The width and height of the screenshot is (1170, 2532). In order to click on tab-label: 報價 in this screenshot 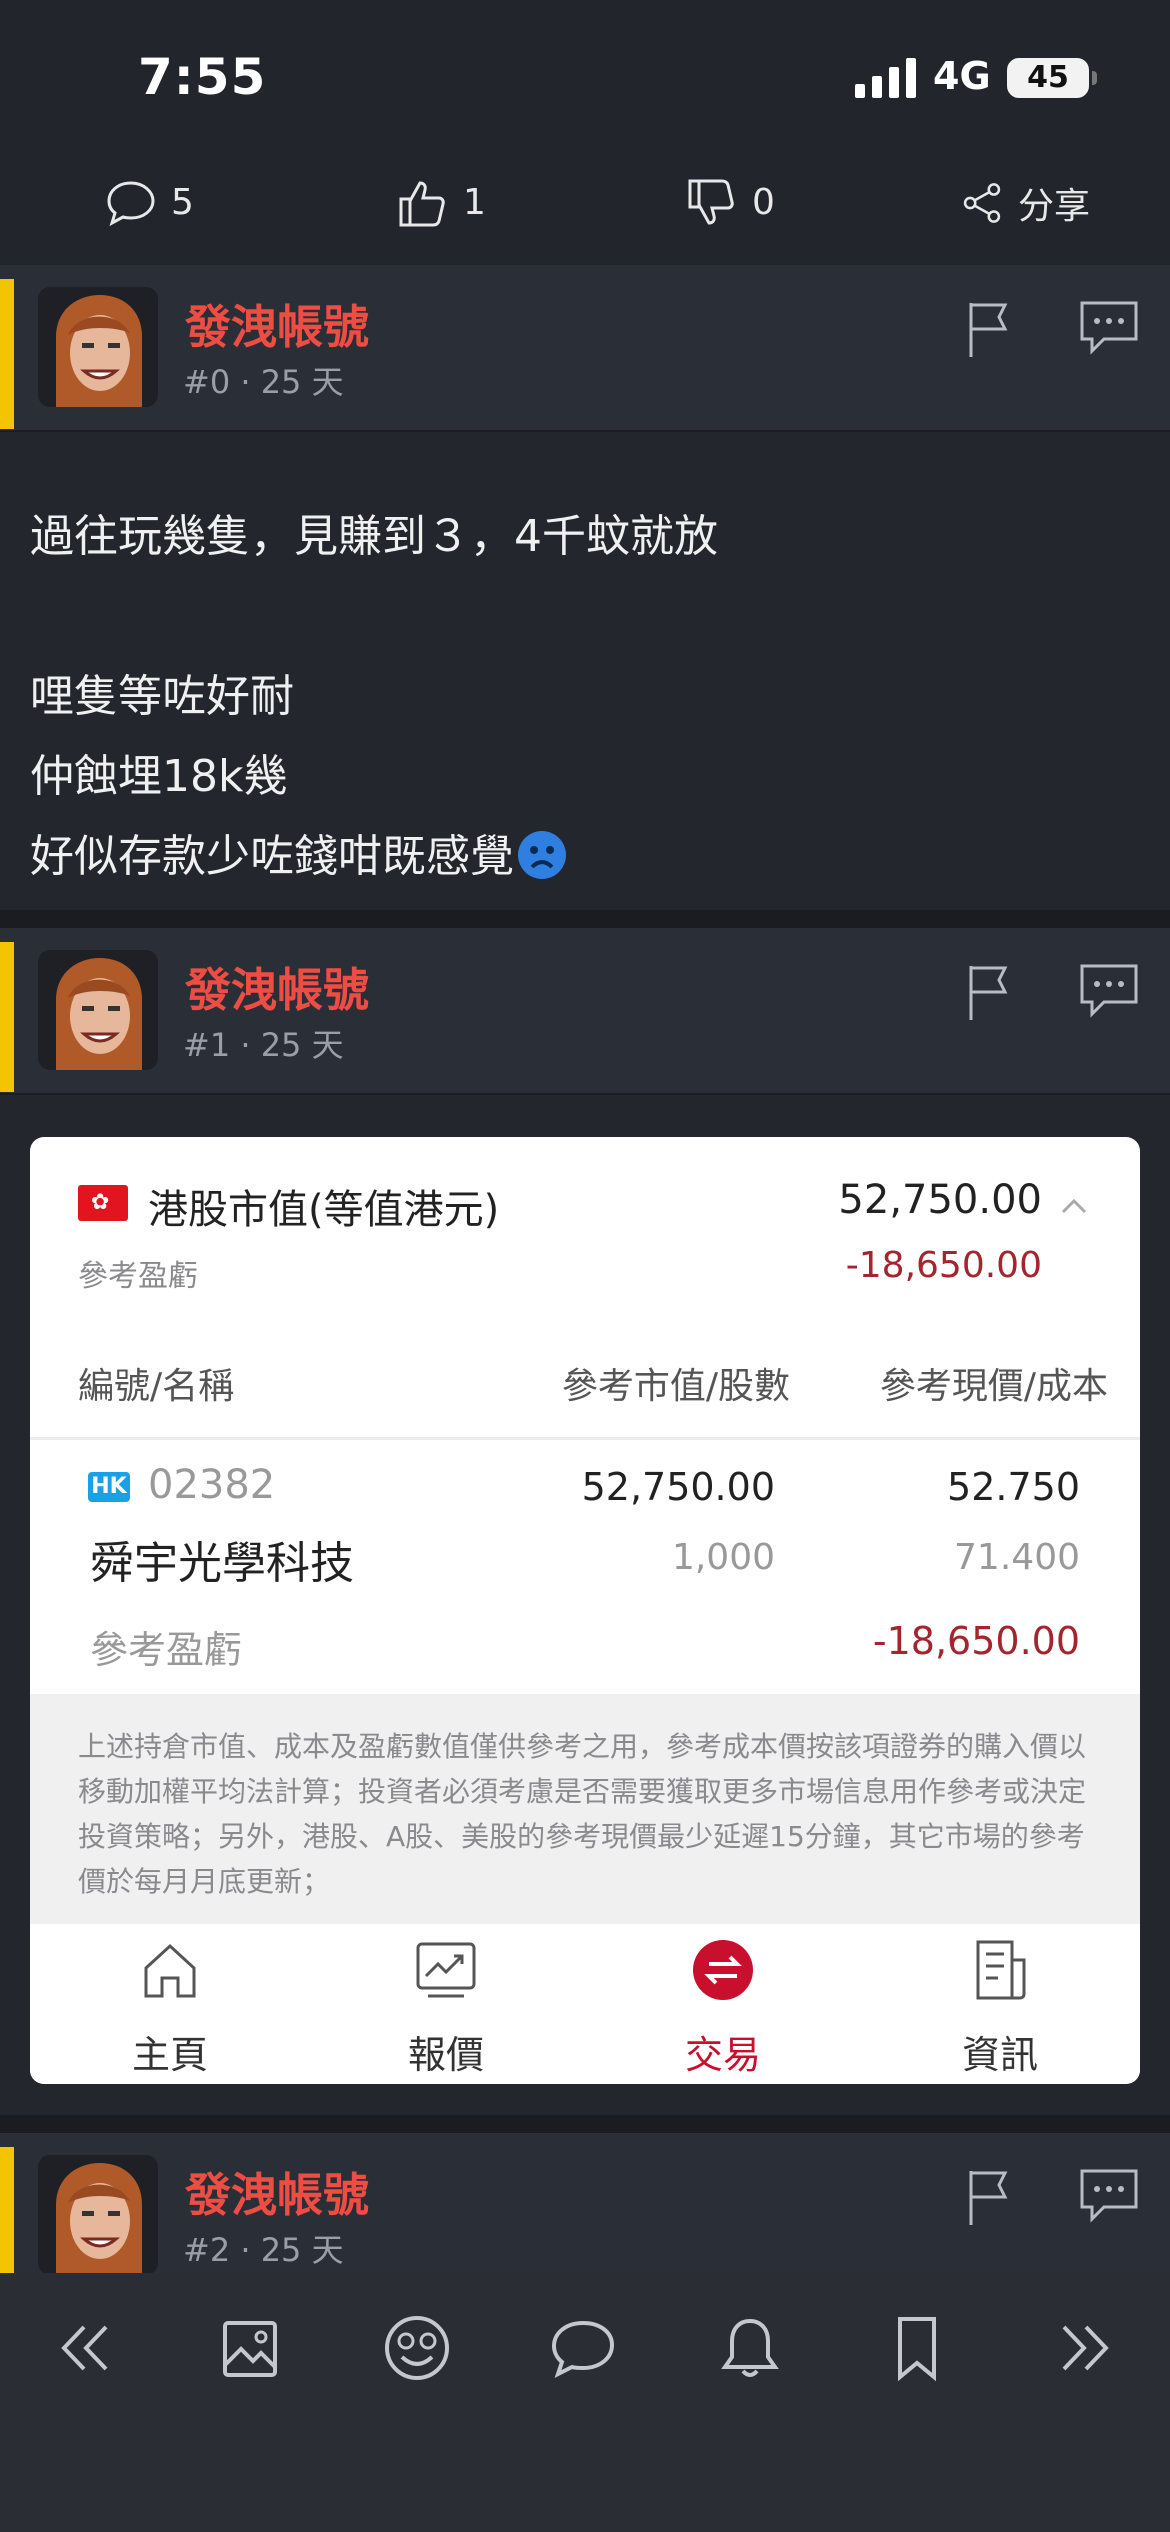, I will do `click(445, 2055)`.